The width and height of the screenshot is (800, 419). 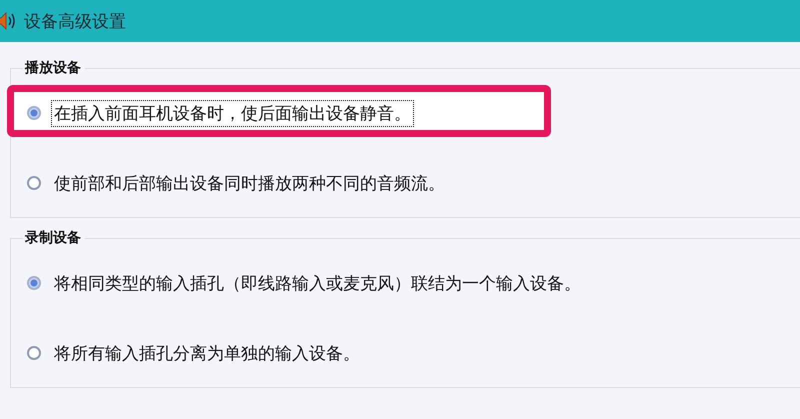 What do you see at coordinates (317, 283) in the screenshot?
I see `option-label: 将相同类型的输入插孔（即线路输入或麦克风）联结为一个输入设备。` at bounding box center [317, 283].